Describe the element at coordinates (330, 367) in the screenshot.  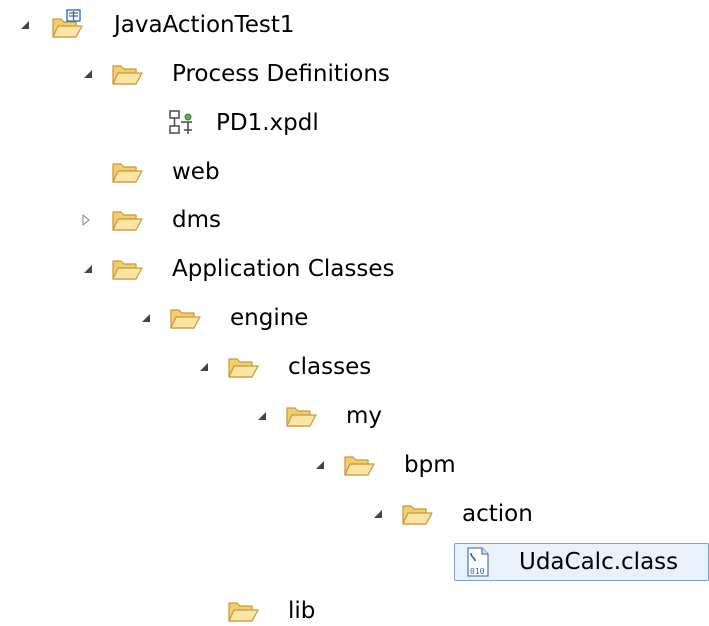
I see `tree-item-label: classes` at that location.